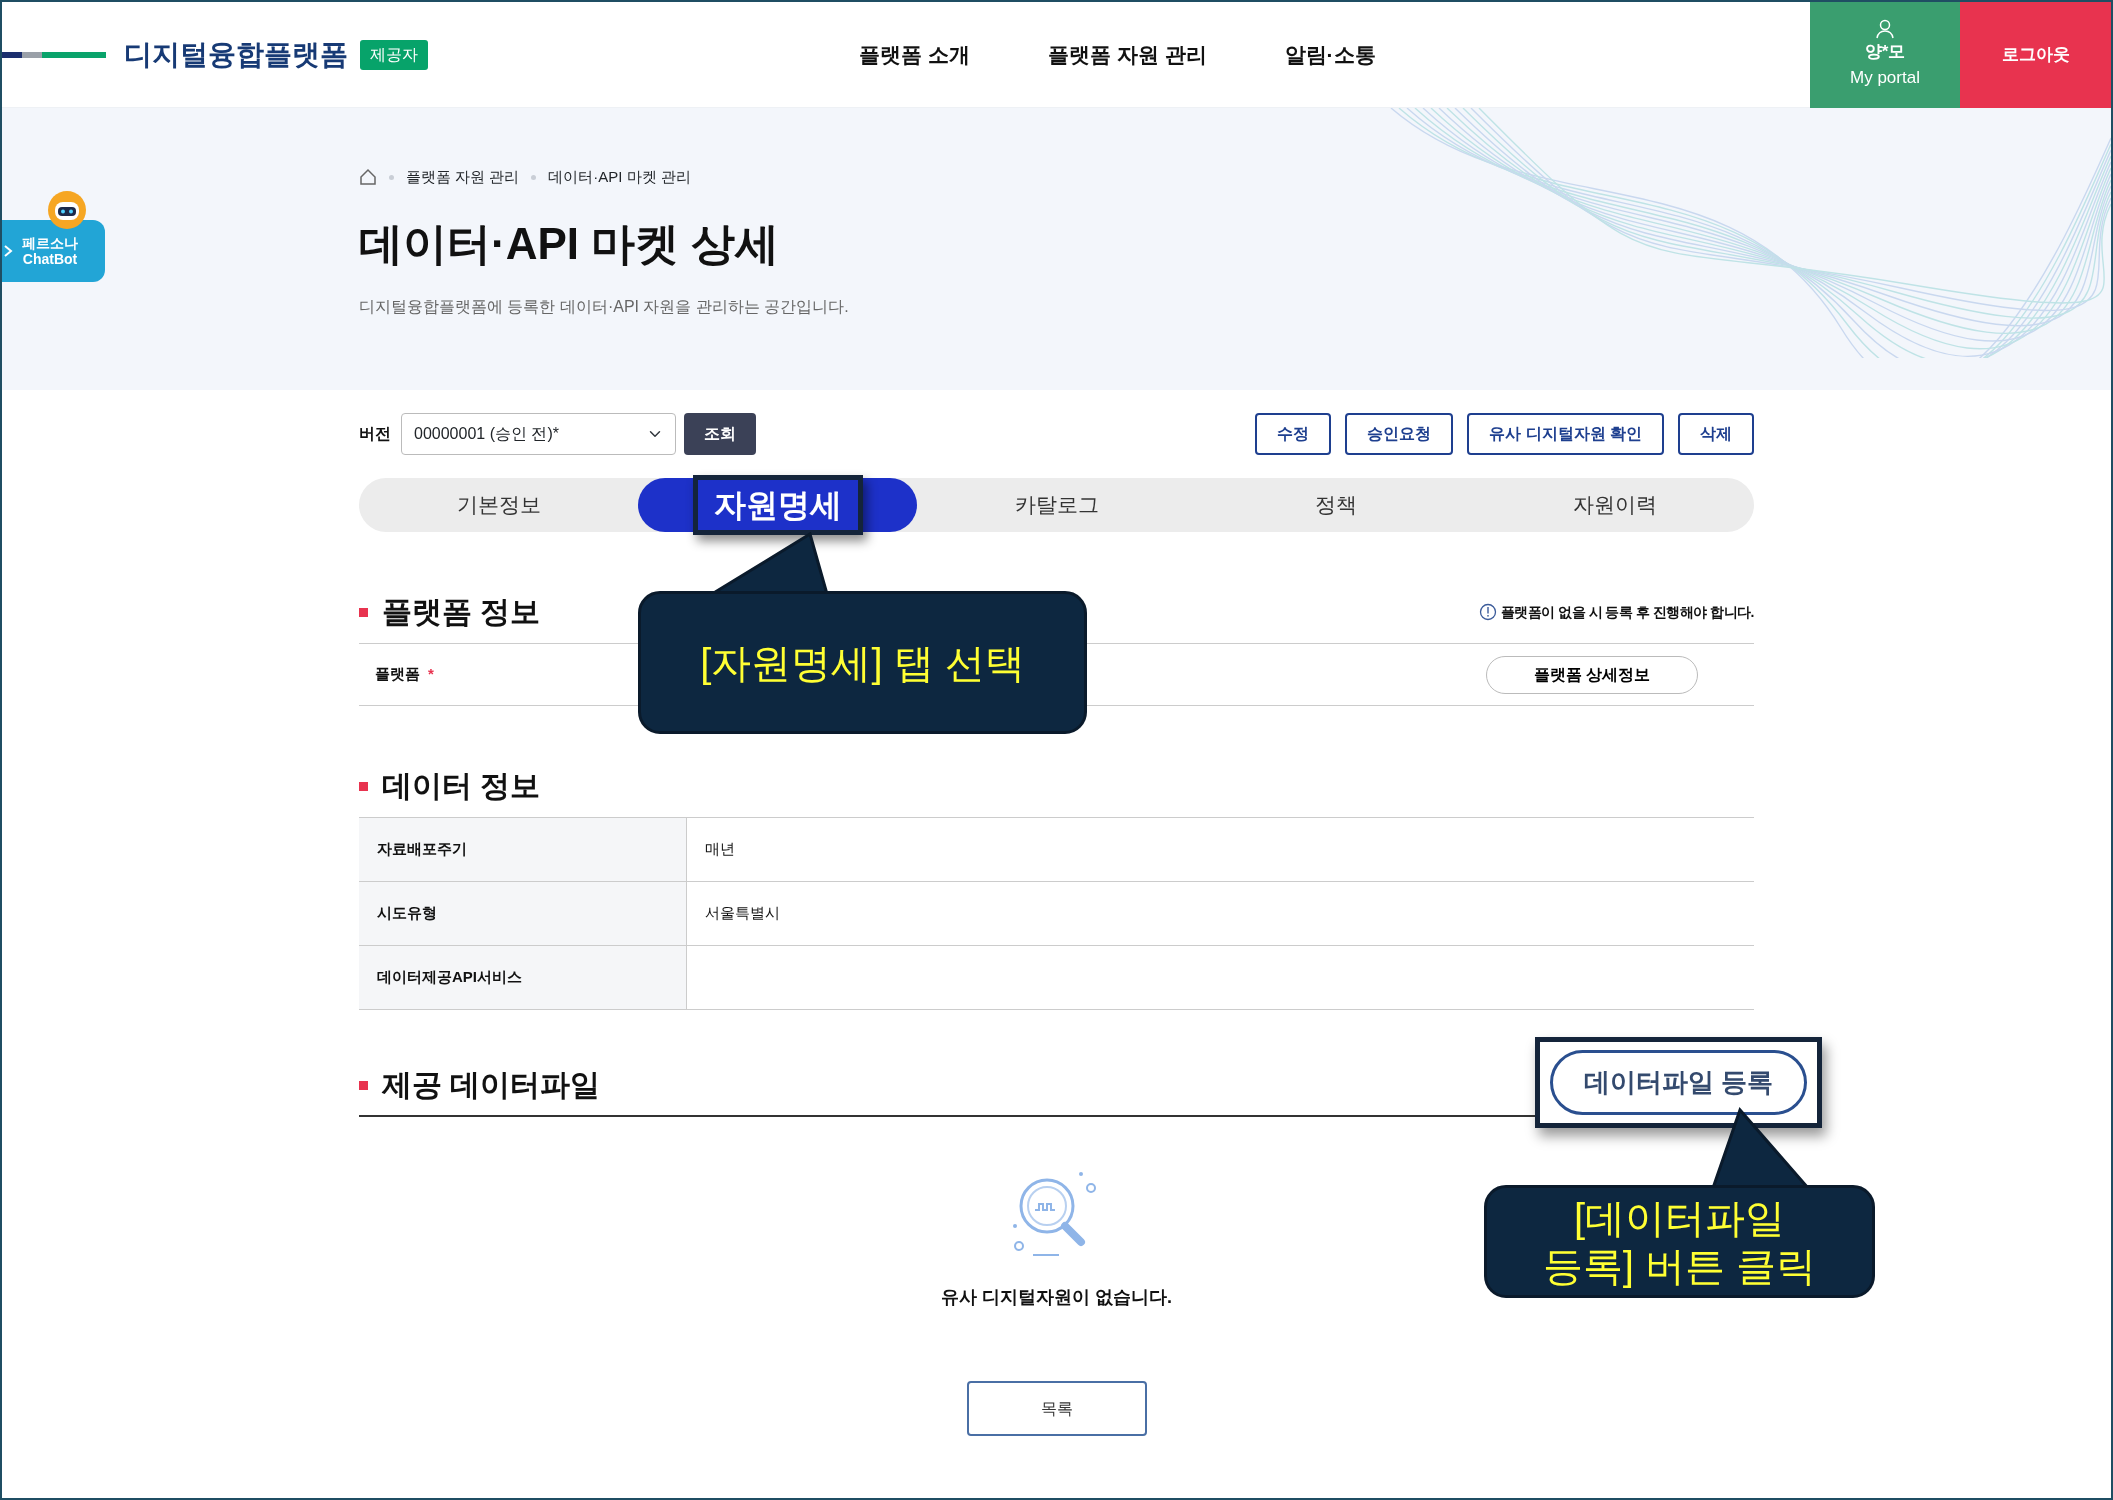 The height and width of the screenshot is (1500, 2113). Describe the element at coordinates (604, 306) in the screenshot. I see `page-description: 디지털융합플랫폼에 등록한 데이터·API 자원을 관리하는 공간입니다.` at that location.